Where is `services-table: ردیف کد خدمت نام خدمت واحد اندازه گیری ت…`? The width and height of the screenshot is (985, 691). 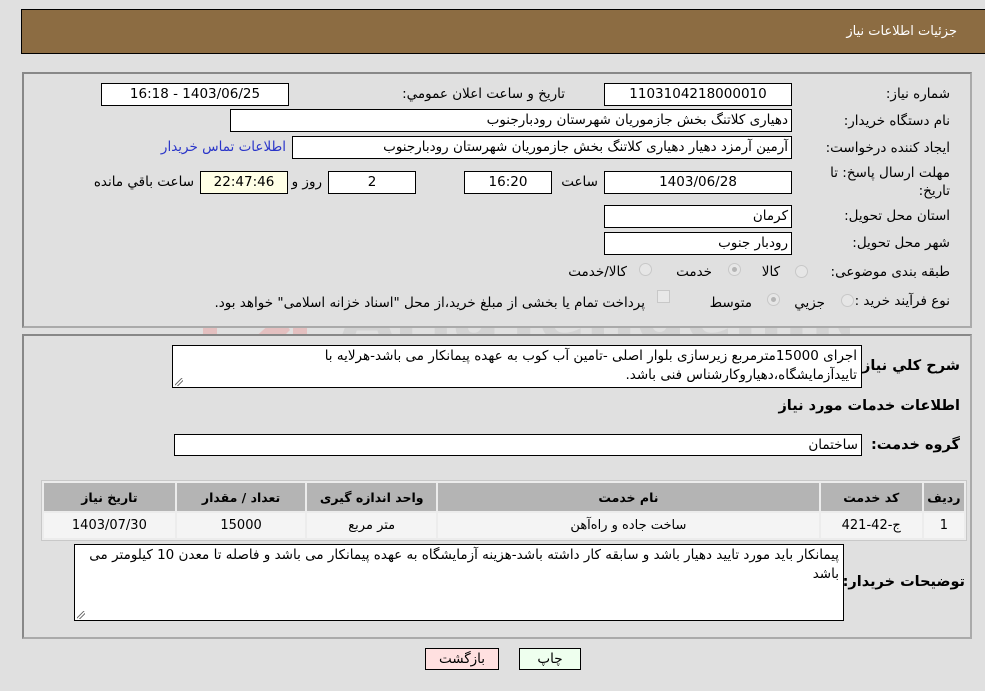 services-table: ردیف کد خدمت نام خدمت واحد اندازه گیری ت… is located at coordinates (504, 510).